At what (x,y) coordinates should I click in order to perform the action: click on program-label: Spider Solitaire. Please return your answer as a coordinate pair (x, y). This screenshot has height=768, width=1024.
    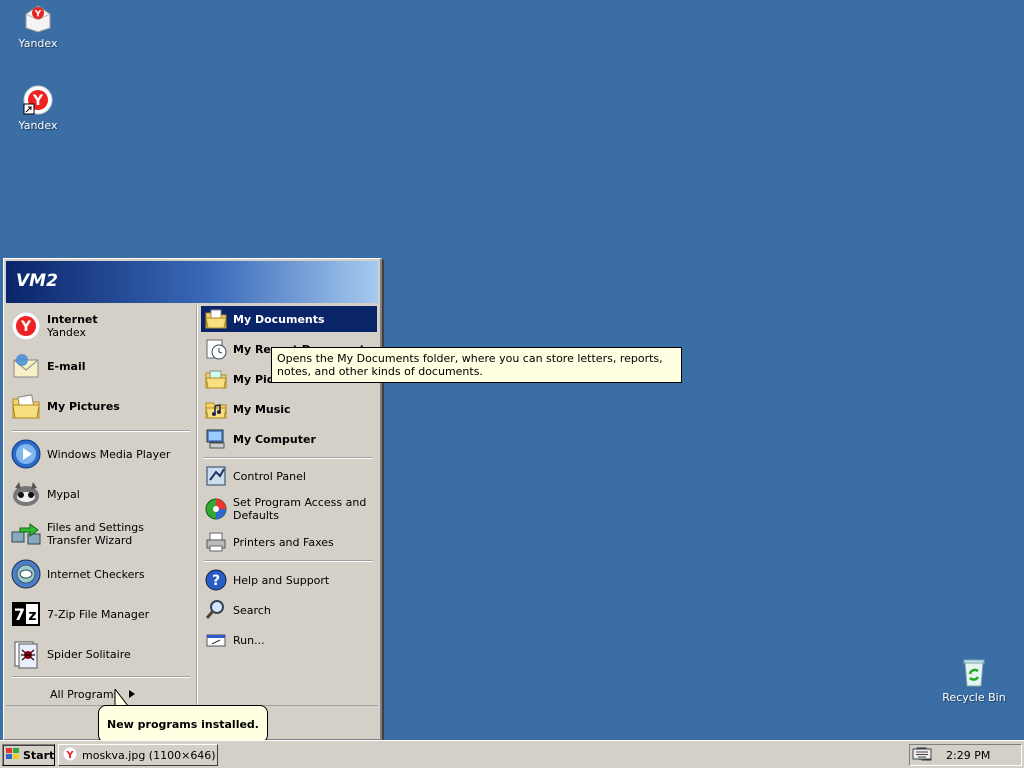
    Looking at the image, I should click on (89, 654).